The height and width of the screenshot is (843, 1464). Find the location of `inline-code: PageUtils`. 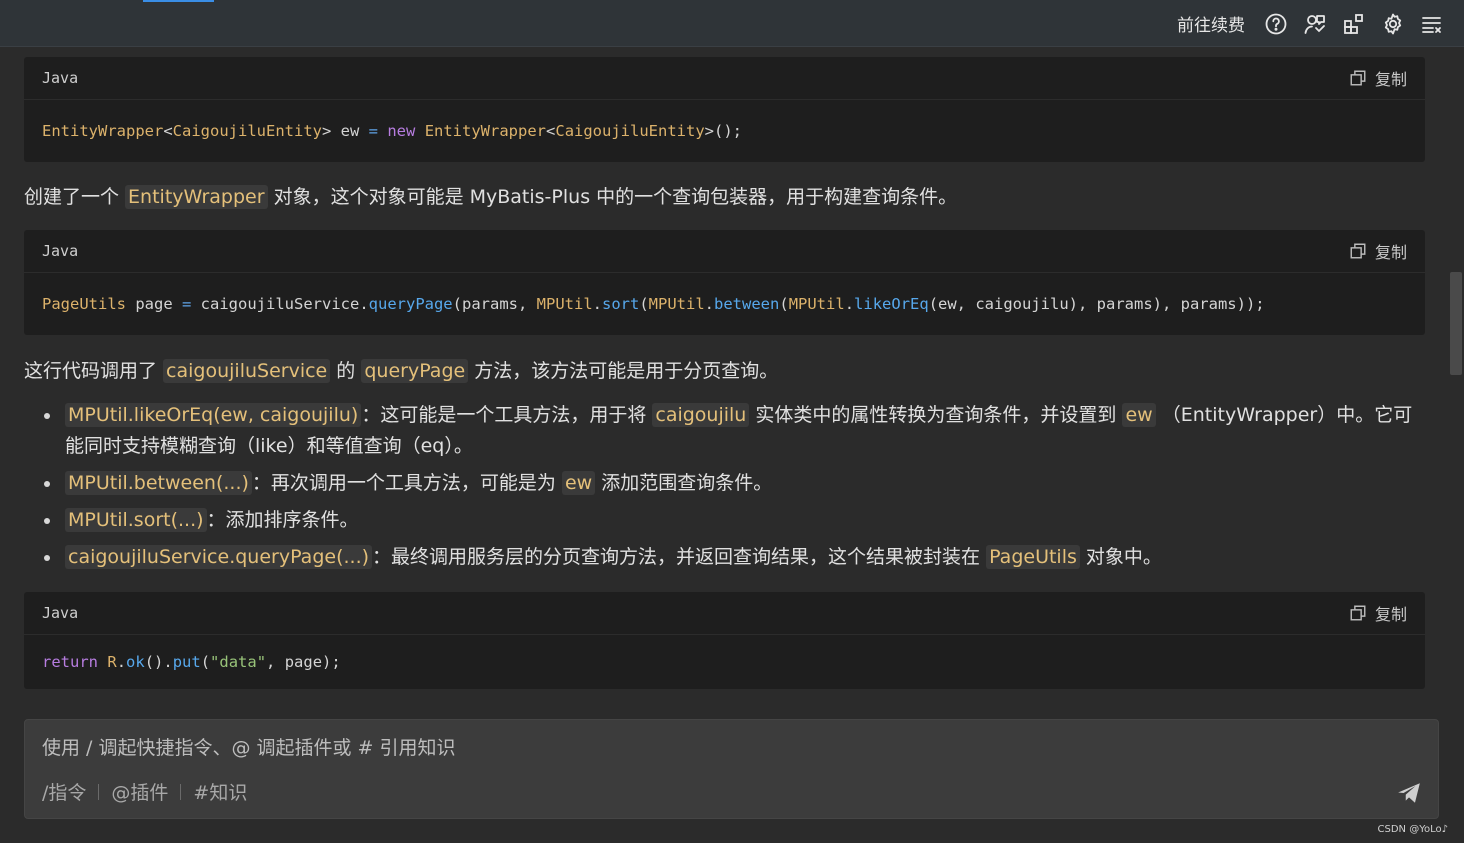

inline-code: PageUtils is located at coordinates (1033, 557).